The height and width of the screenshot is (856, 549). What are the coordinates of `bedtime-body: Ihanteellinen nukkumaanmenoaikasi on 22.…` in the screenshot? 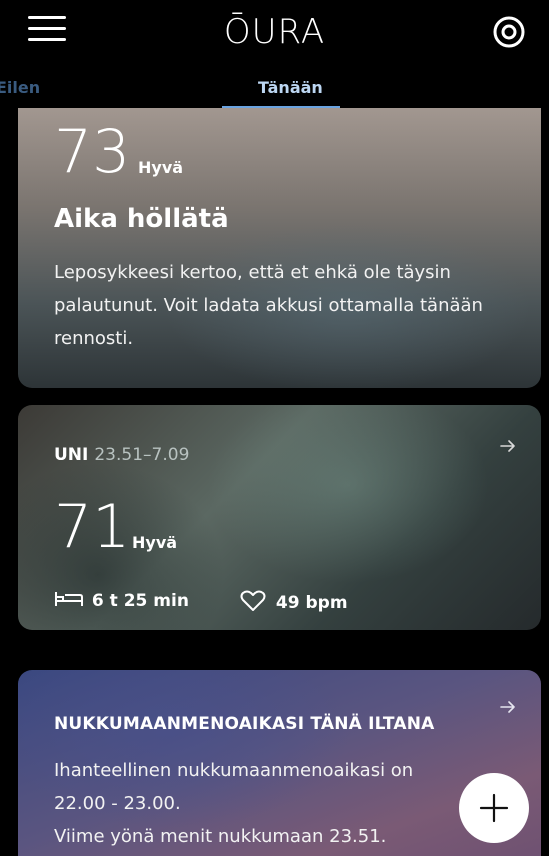 It's located at (284, 803).